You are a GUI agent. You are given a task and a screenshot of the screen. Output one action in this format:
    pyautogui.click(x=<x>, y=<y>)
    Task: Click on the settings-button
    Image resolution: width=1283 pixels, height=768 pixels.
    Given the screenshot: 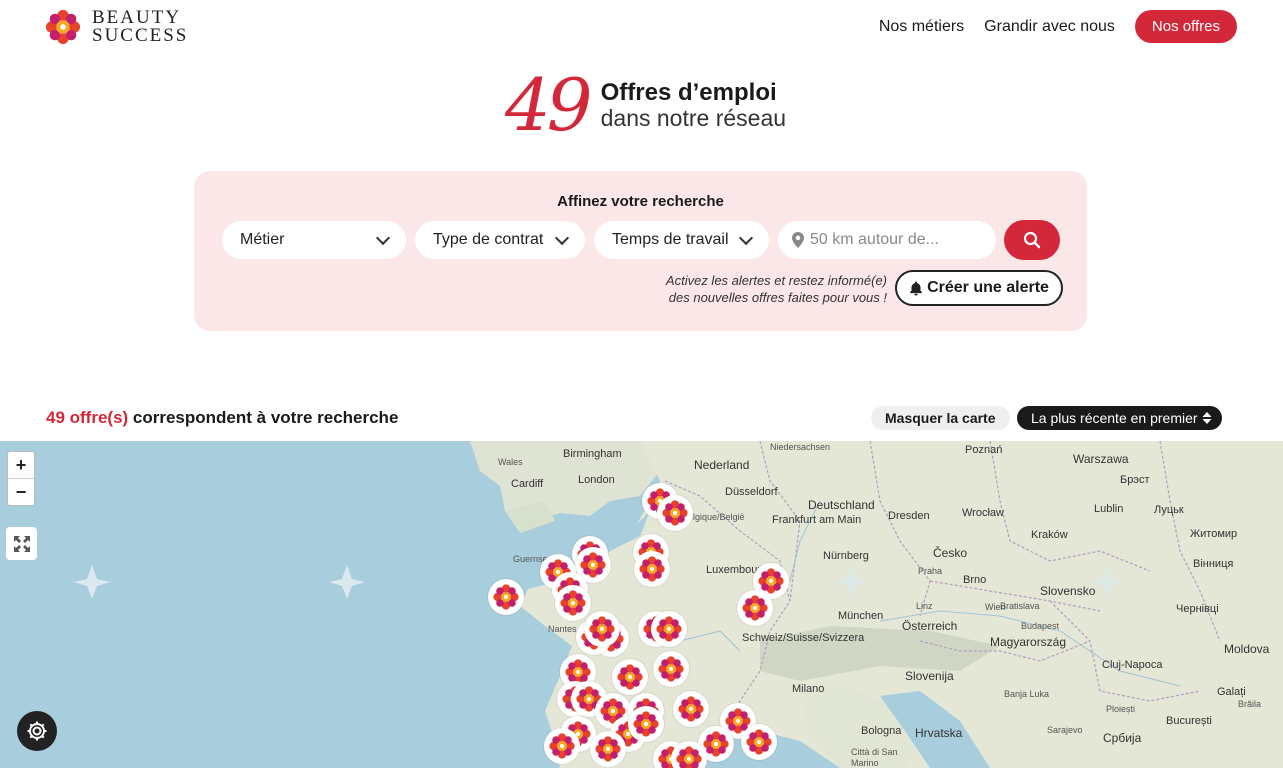 What is the action you would take?
    pyautogui.click(x=37, y=731)
    